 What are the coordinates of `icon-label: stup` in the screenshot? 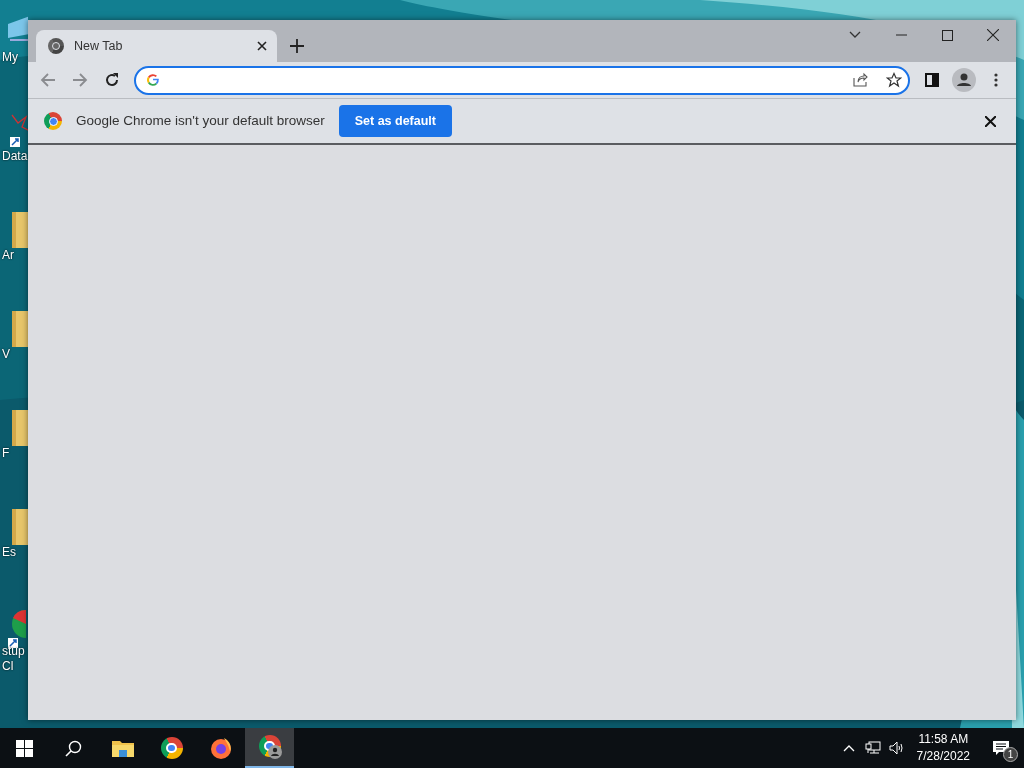 It's located at (13, 651).